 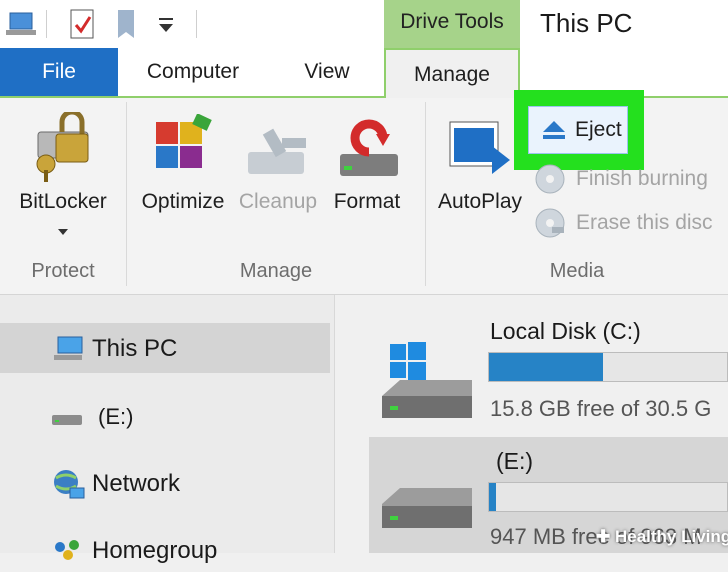 I want to click on computer-icon, so click(x=68, y=349).